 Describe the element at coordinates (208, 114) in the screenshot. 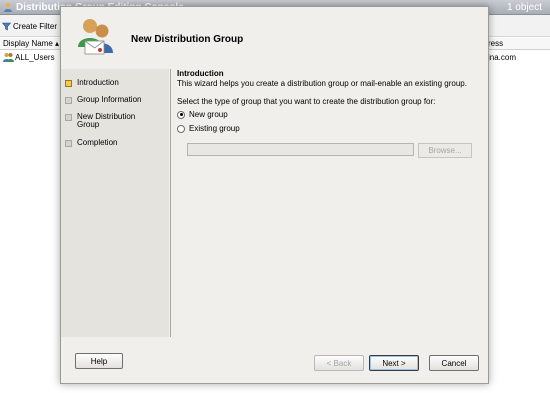

I see `new-group-label: New group` at that location.